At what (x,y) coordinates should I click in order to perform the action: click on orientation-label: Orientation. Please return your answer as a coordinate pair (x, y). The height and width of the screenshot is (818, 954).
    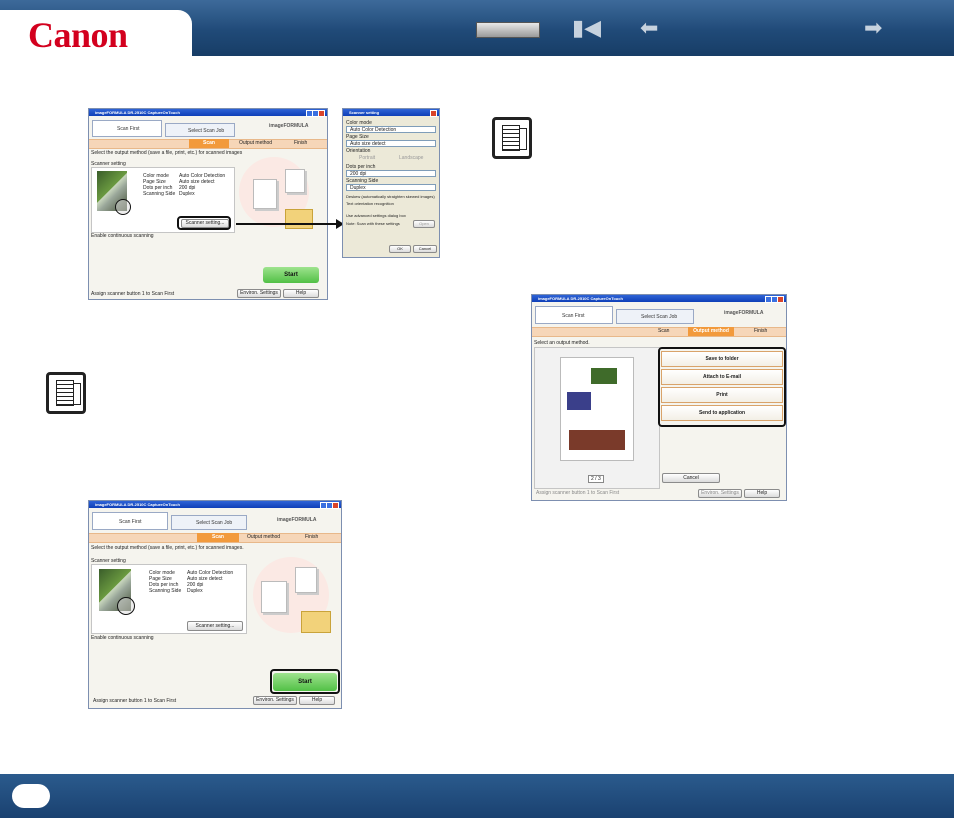
    Looking at the image, I should click on (358, 151).